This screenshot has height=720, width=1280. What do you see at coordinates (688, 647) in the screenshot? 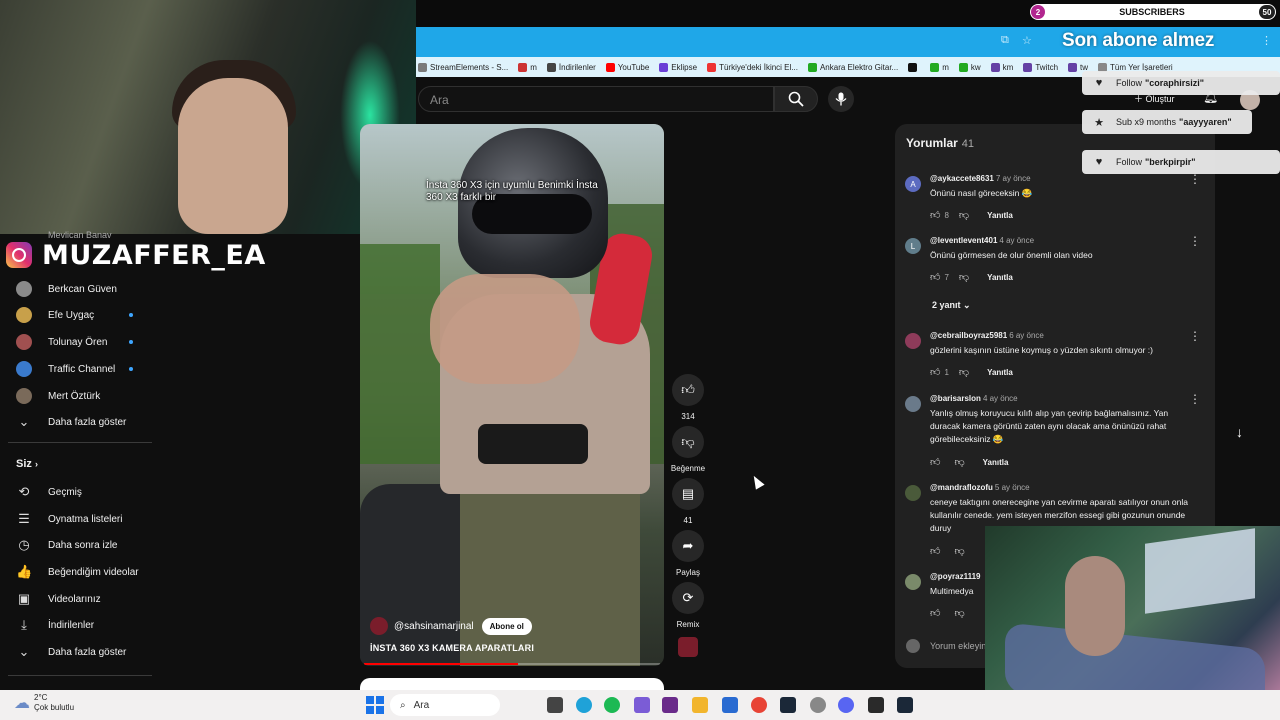
I see `sound-thumbnail` at bounding box center [688, 647].